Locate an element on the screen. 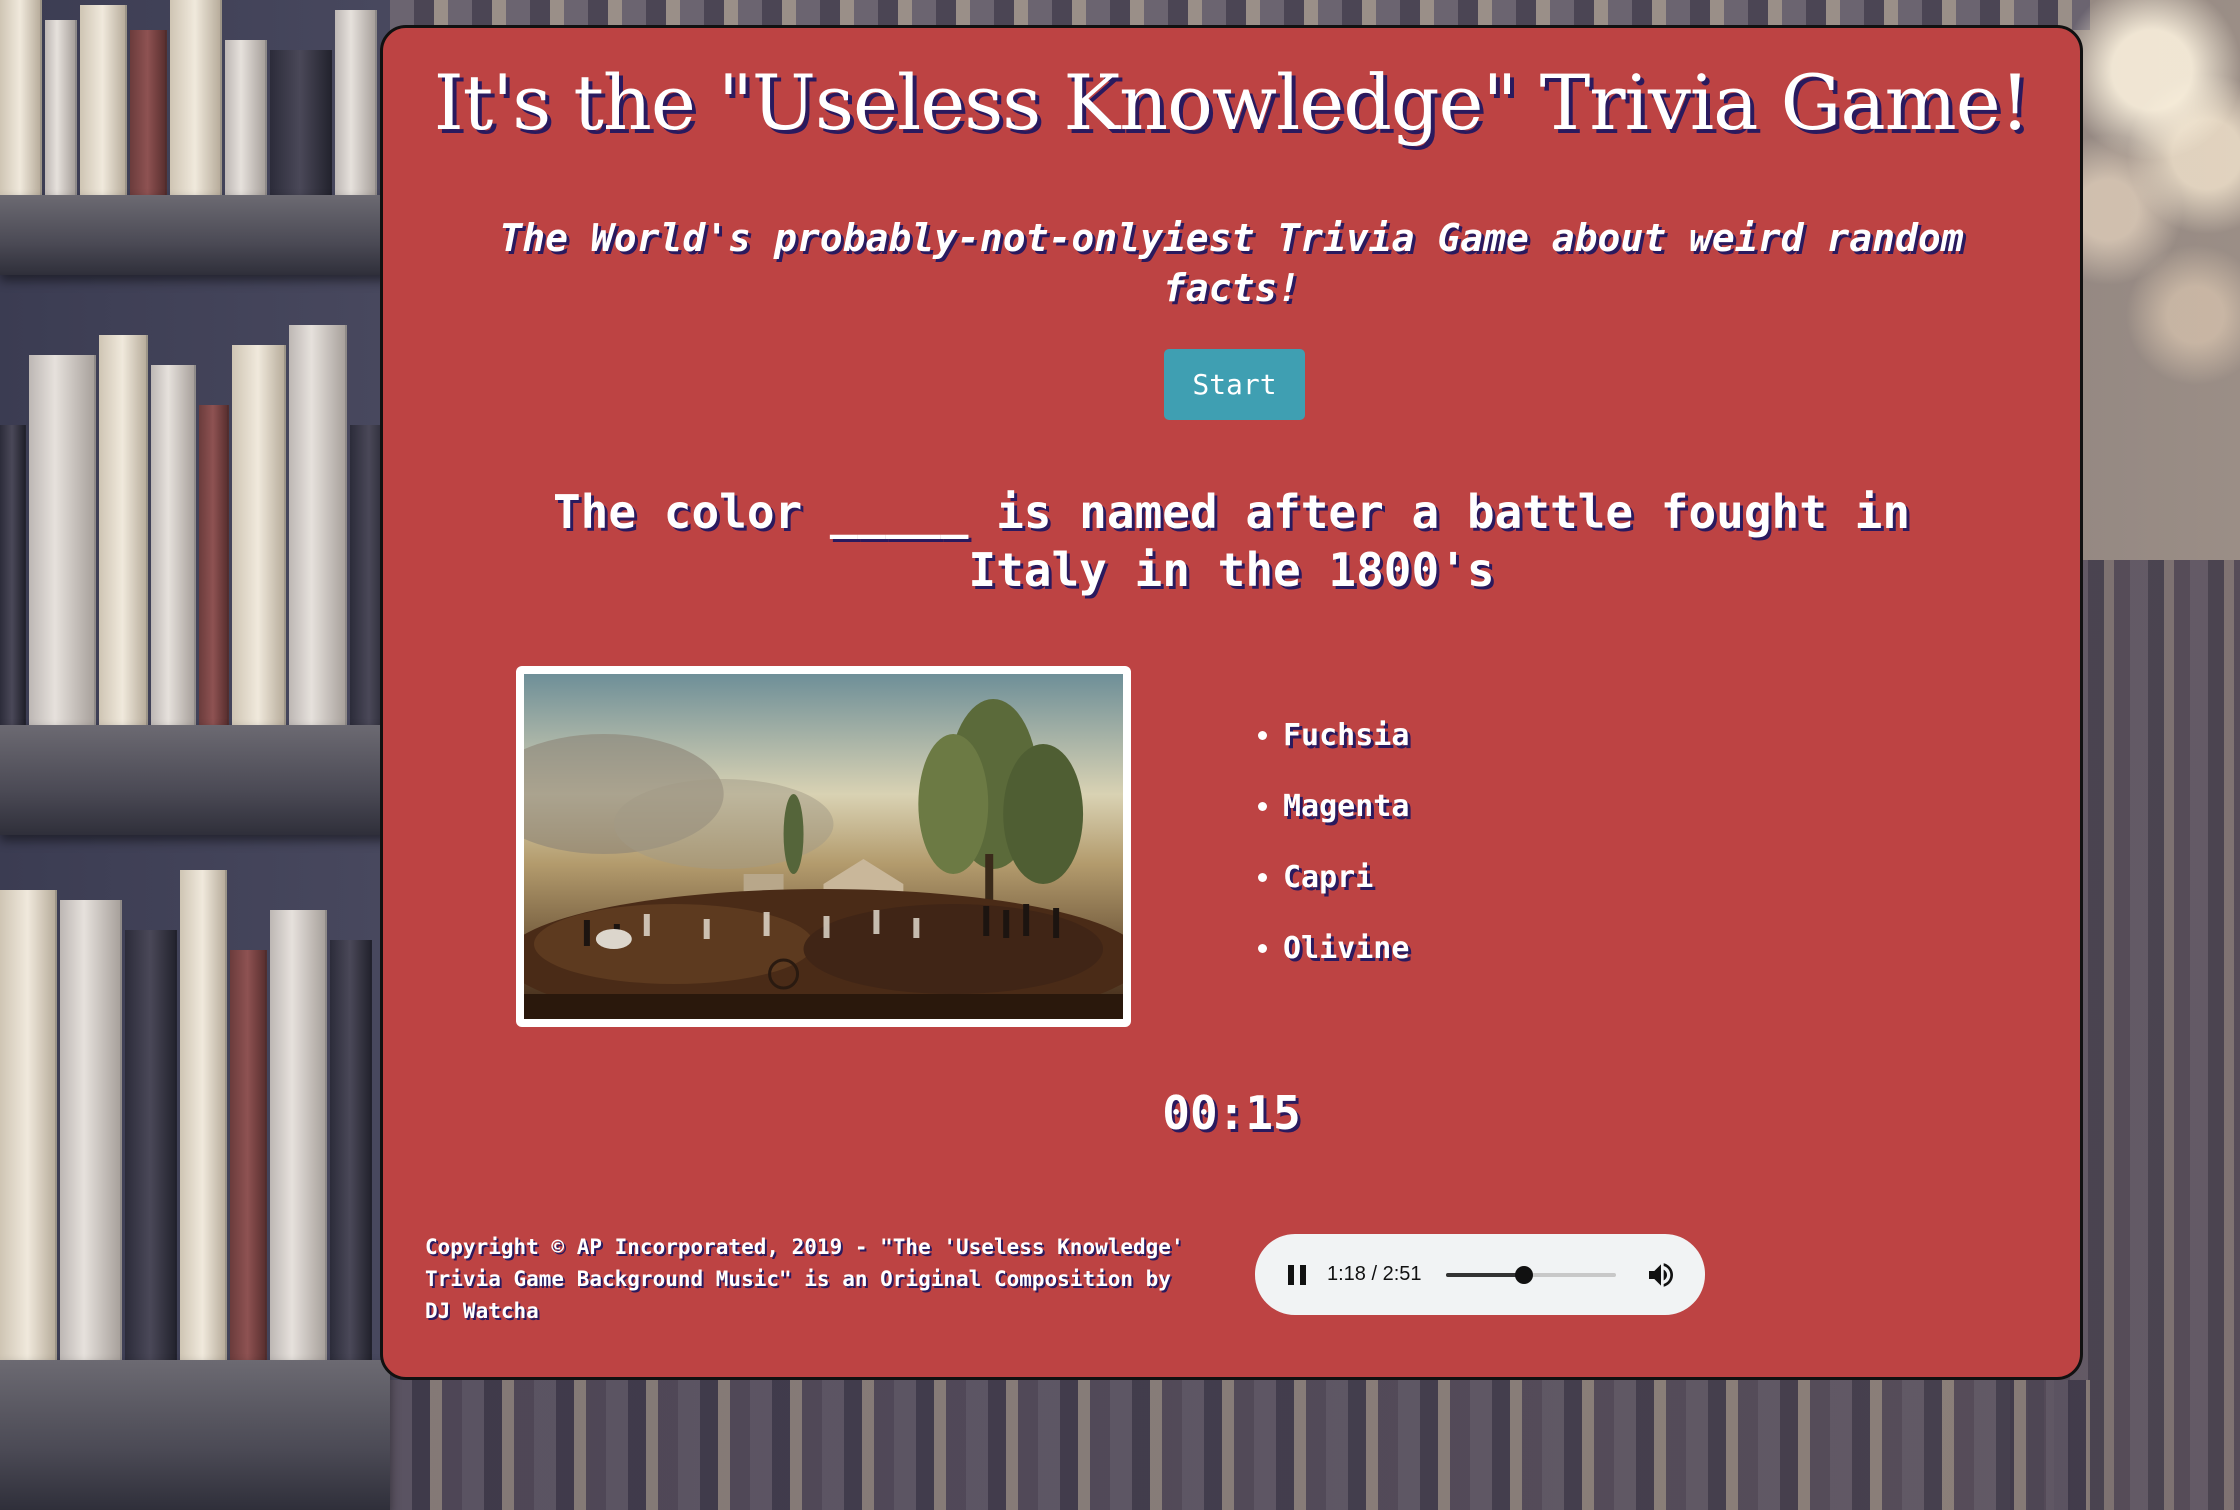 The width and height of the screenshot is (2240, 1510). audio-progress-slider is located at coordinates (1530, 1274).